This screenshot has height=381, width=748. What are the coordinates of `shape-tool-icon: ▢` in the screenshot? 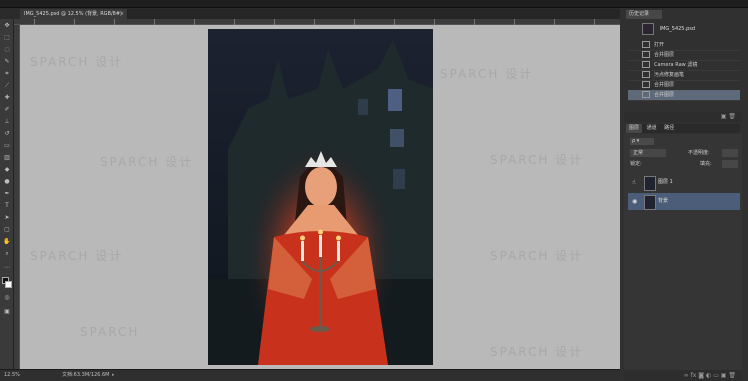 It's located at (7, 230).